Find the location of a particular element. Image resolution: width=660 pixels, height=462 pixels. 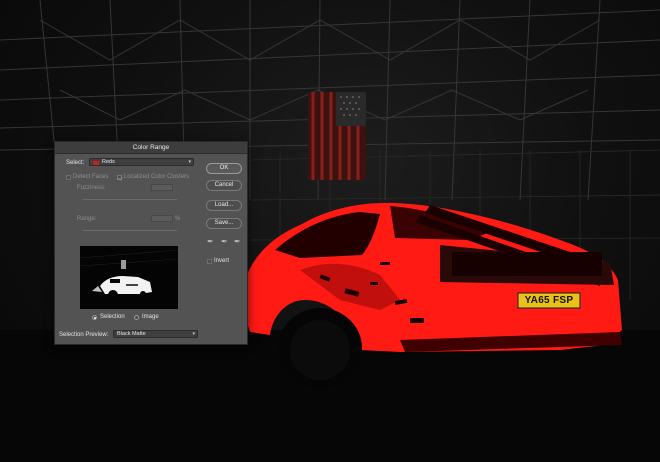

selection-preview-label: Selection Preview: is located at coordinates (84, 335).